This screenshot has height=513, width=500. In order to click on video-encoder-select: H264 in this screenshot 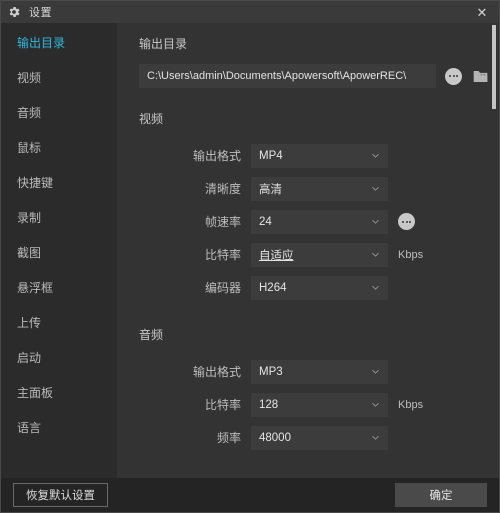, I will do `click(319, 287)`.